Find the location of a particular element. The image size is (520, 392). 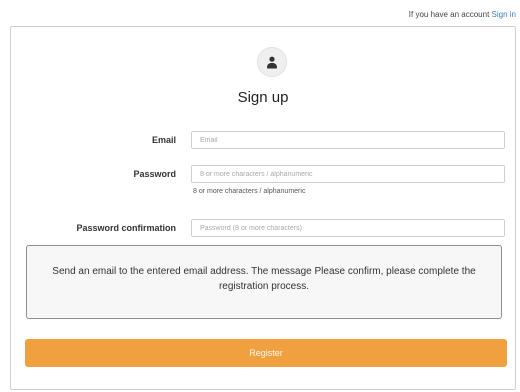

page-title: Sign up is located at coordinates (263, 97).